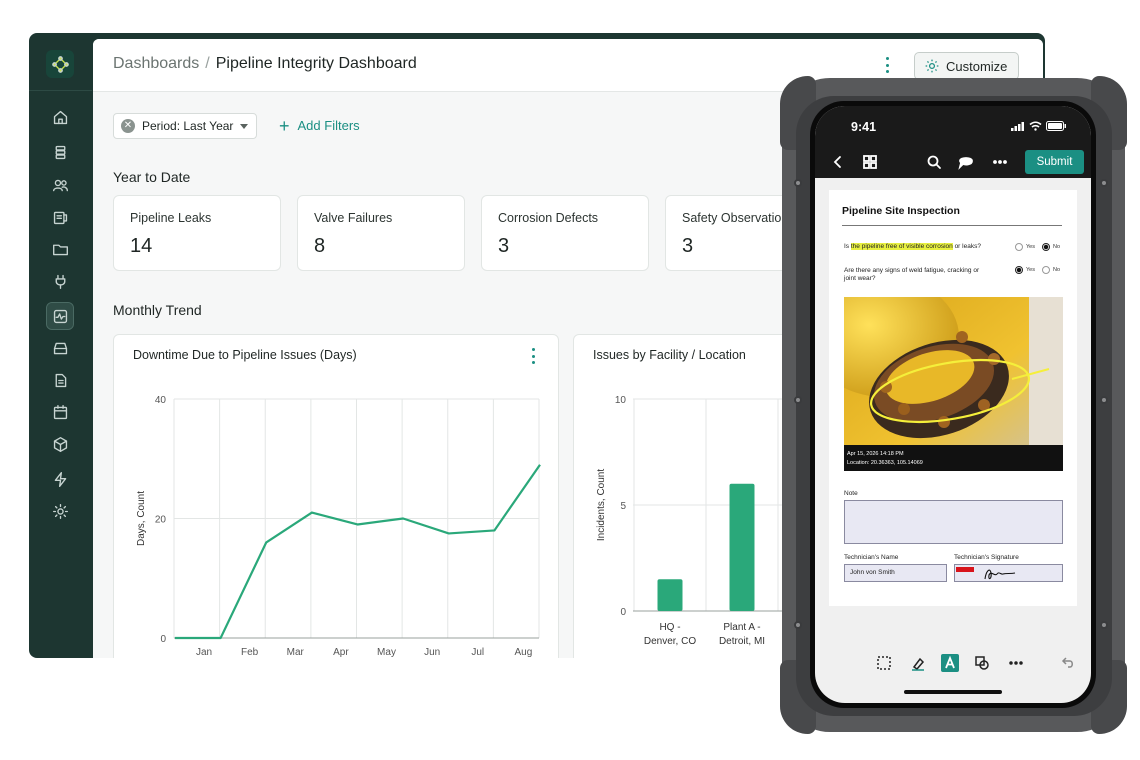  I want to click on signature-icon, so click(986, 573).